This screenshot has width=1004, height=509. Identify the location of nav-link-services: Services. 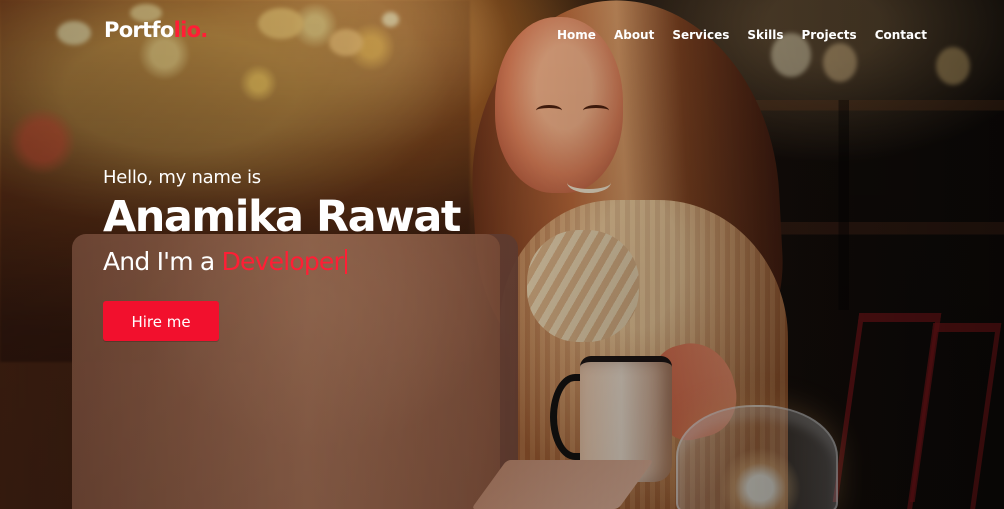
(700, 35).